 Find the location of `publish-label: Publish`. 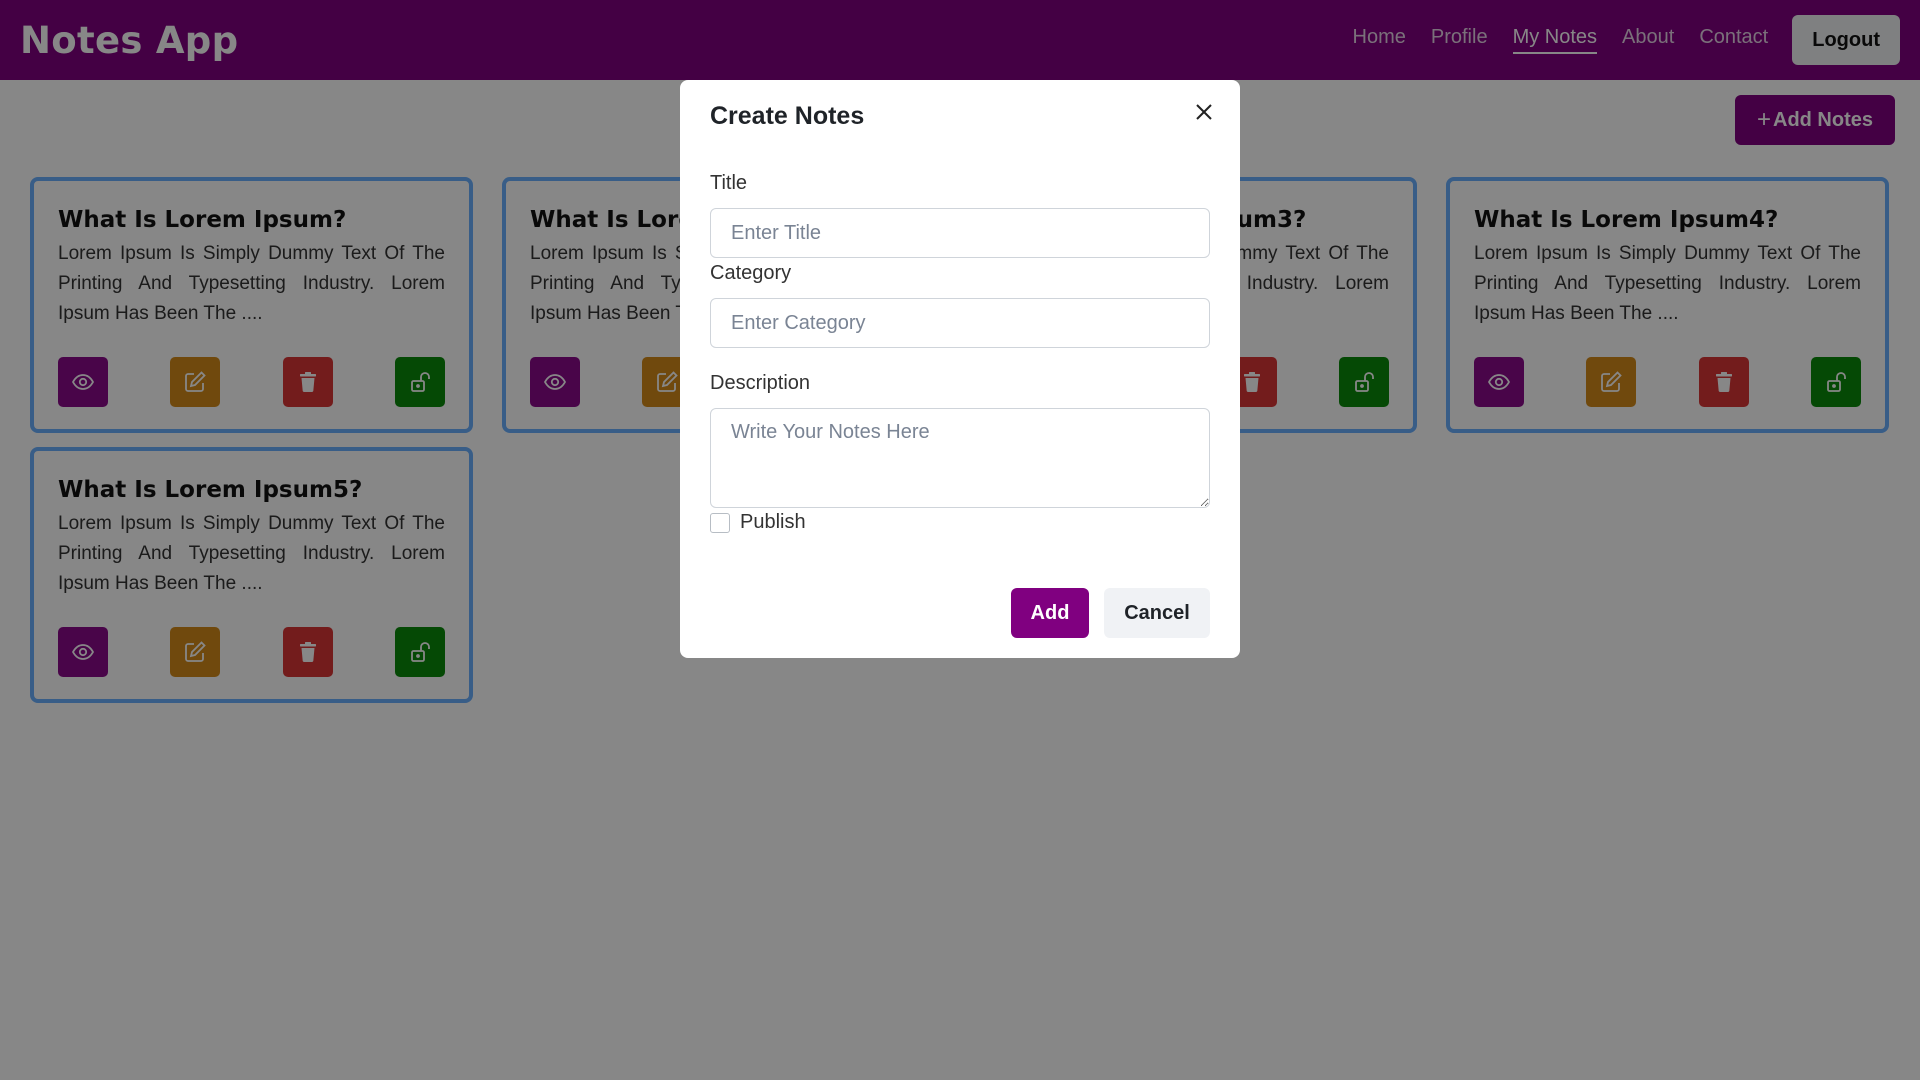

publish-label: Publish is located at coordinates (773, 522).